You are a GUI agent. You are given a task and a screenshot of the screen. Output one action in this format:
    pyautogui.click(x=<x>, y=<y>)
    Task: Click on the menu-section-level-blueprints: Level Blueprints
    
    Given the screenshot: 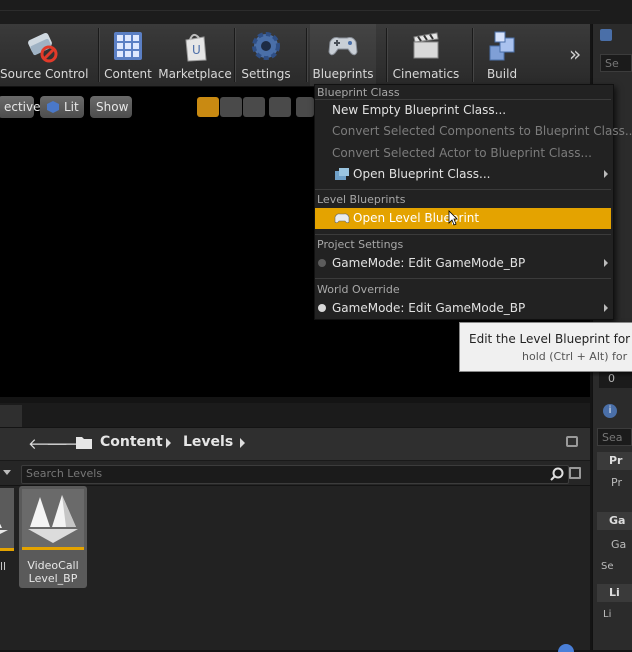 What is the action you would take?
    pyautogui.click(x=361, y=199)
    